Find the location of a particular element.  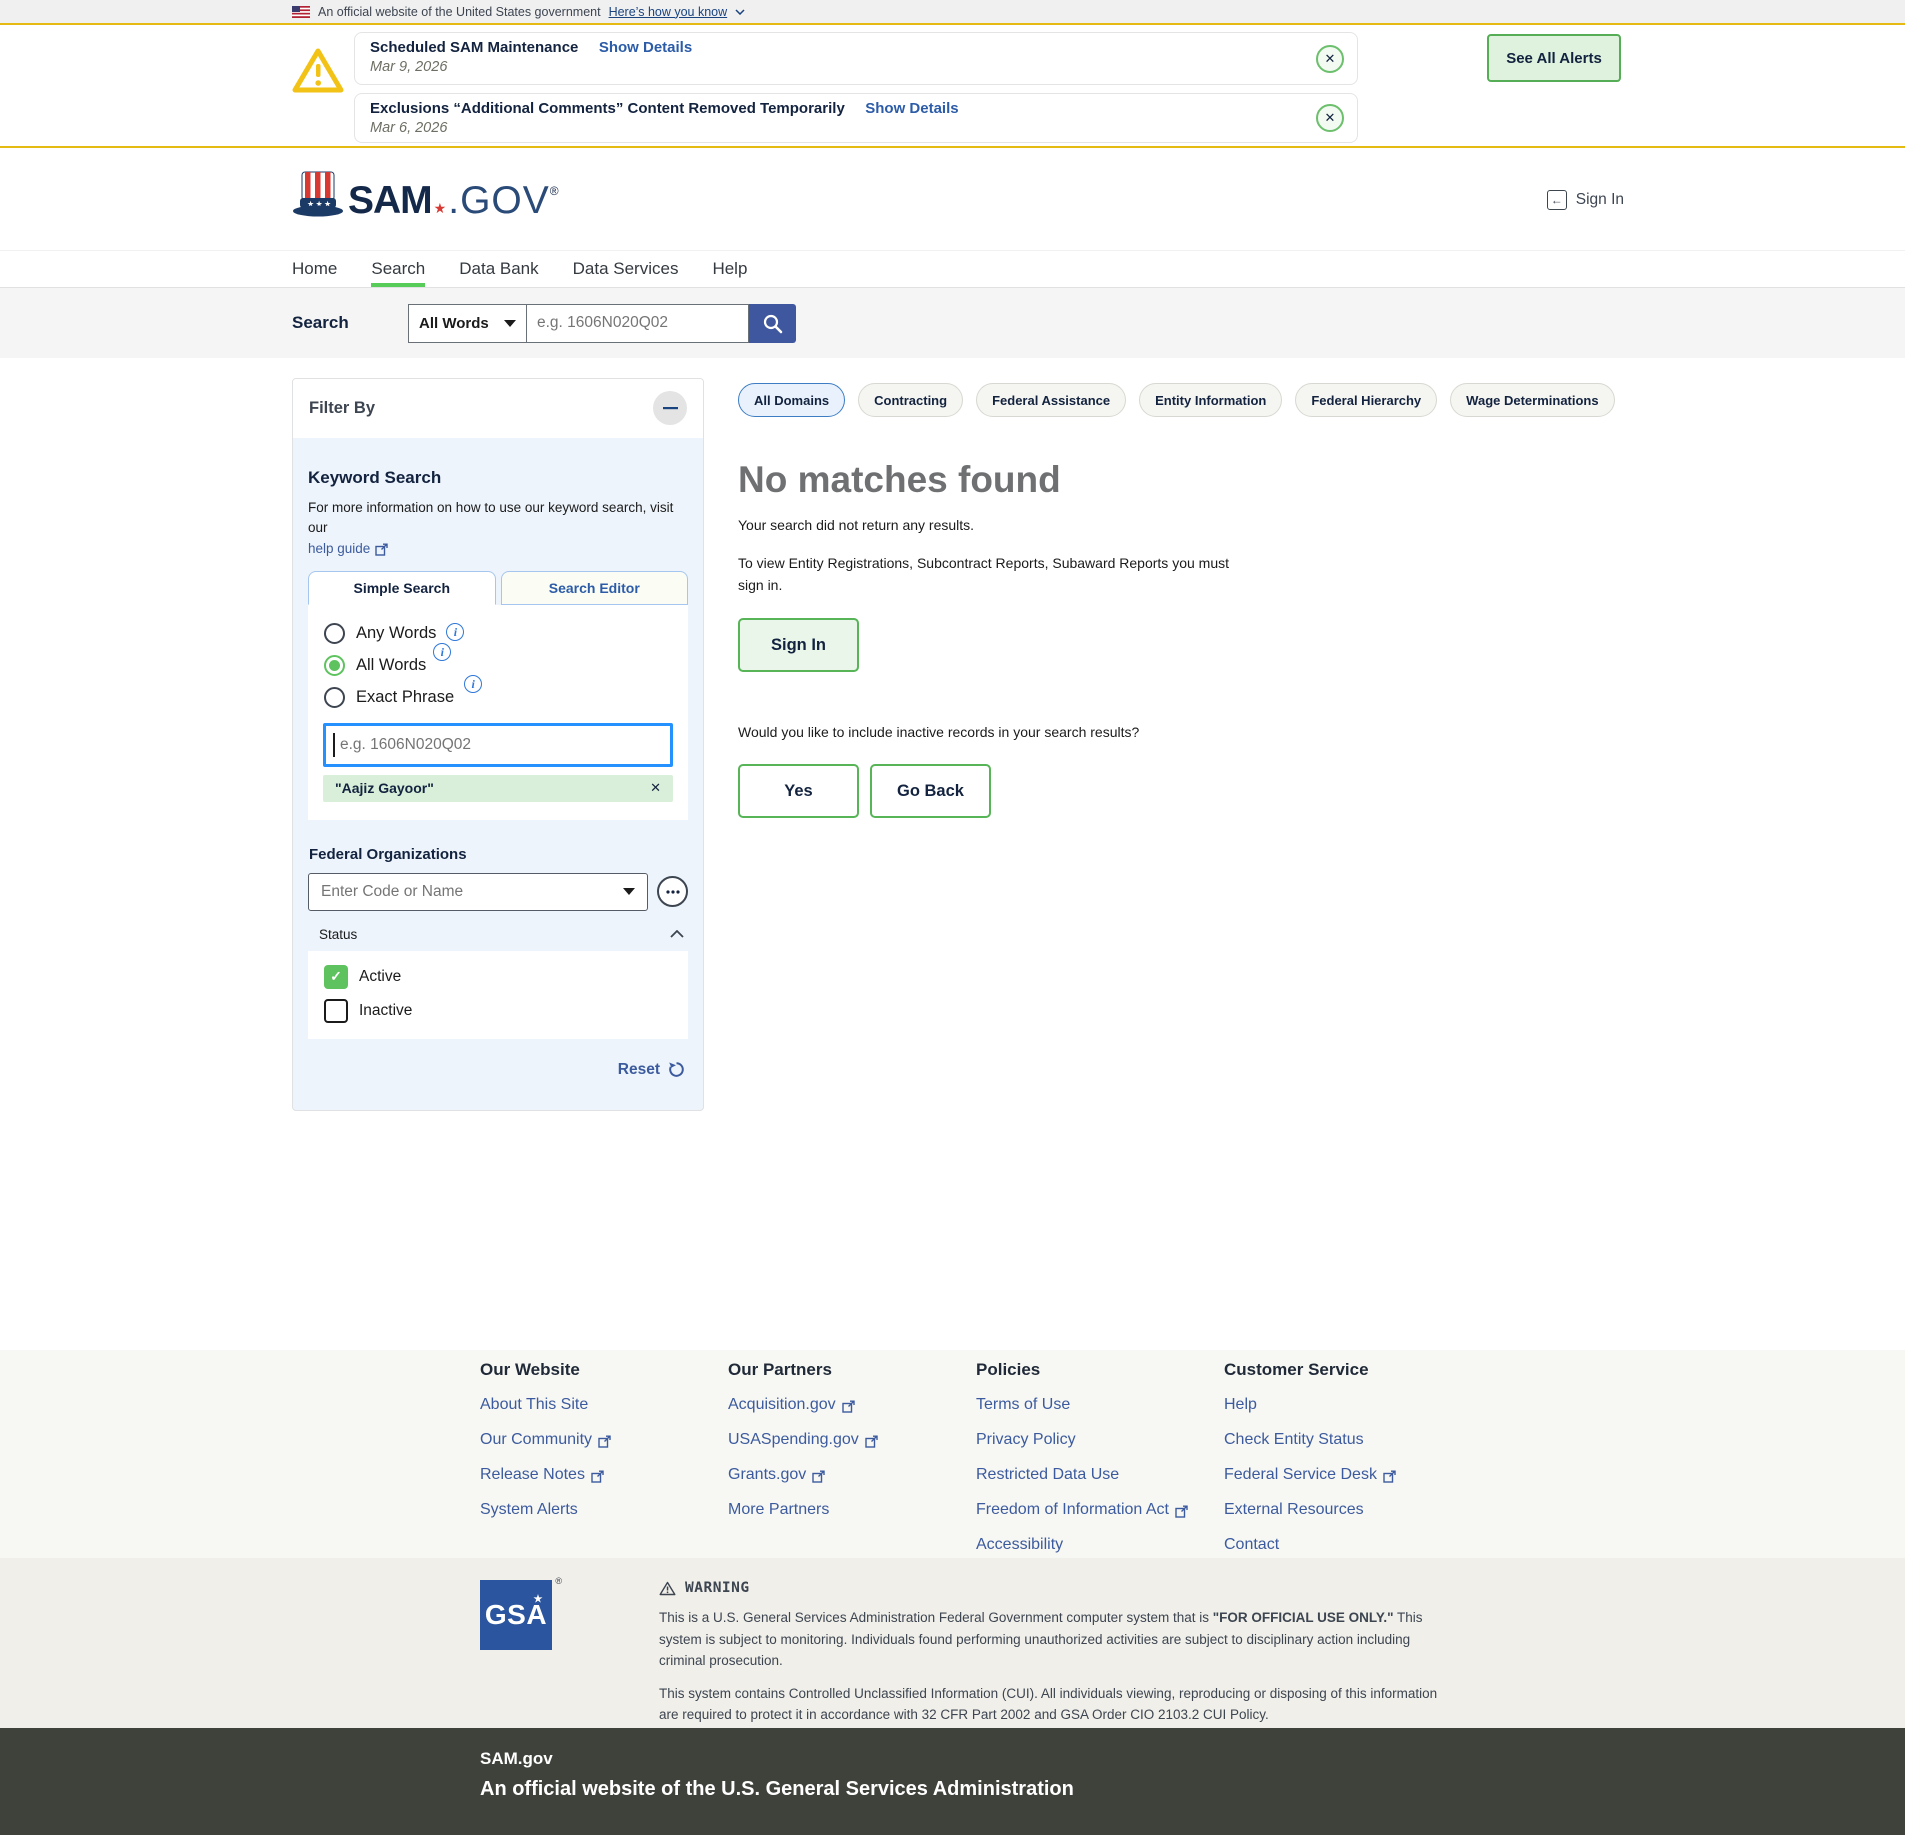

footer-link-restricted-data-use: Restricted Data Use is located at coordinates (1100, 1475).